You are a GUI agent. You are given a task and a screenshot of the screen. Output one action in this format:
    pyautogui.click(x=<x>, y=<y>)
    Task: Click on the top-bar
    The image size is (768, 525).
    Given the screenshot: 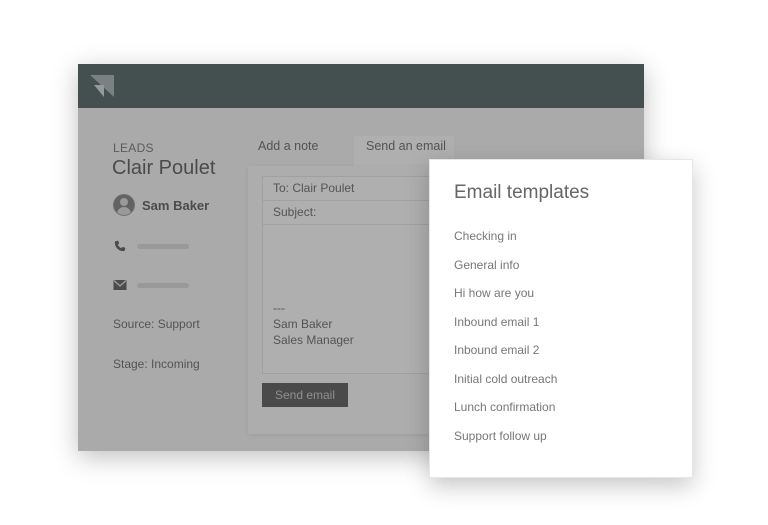 What is the action you would take?
    pyautogui.click(x=361, y=86)
    